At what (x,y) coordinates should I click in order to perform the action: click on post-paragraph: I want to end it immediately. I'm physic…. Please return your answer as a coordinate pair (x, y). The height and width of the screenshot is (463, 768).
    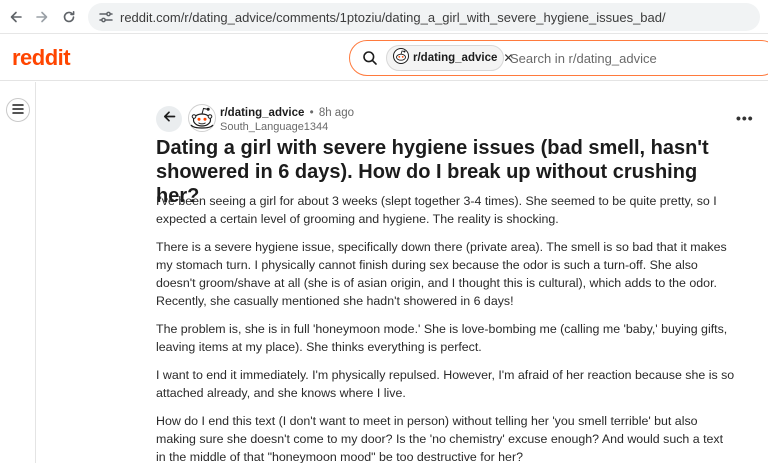
    Looking at the image, I should click on (445, 384).